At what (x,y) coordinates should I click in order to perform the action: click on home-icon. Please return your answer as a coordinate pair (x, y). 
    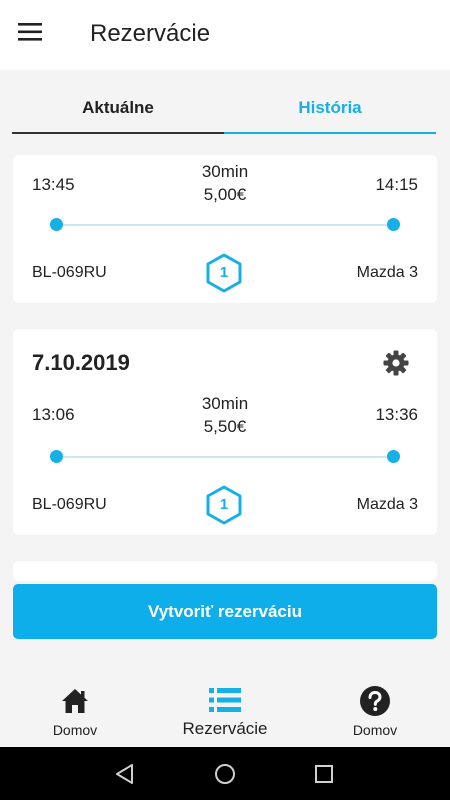
    Looking at the image, I should click on (75, 701).